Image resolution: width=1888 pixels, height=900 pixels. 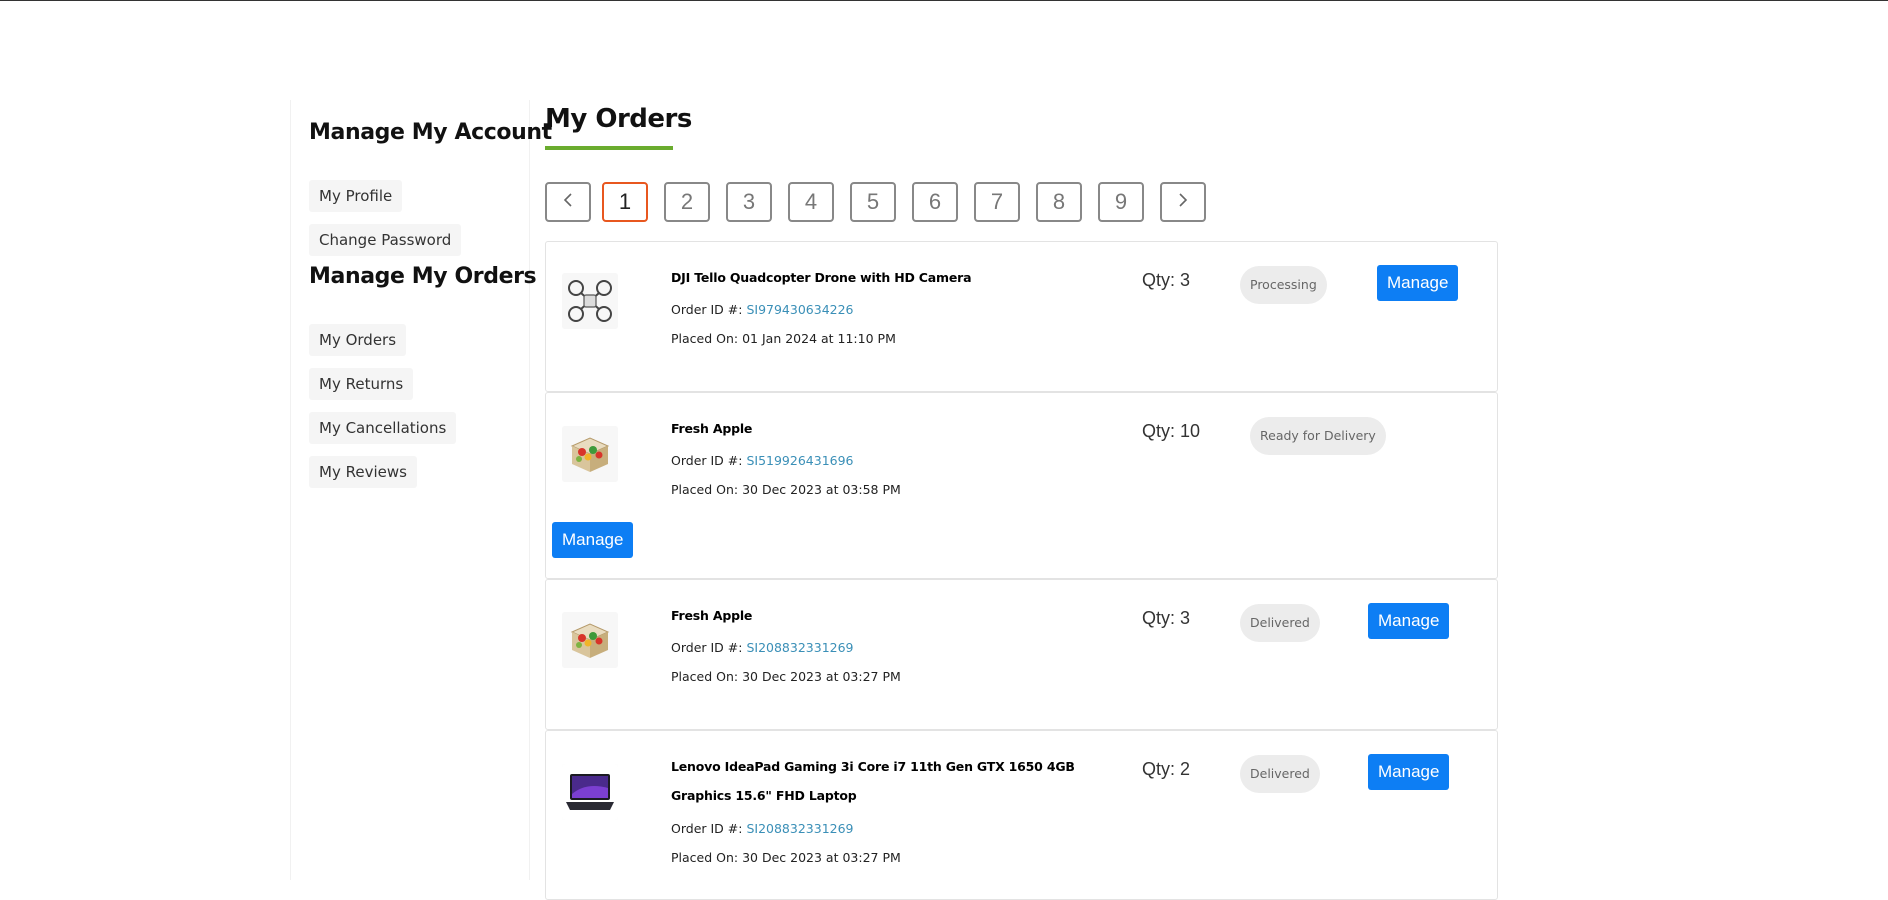 I want to click on sidebar-item-change-password: Change Password, so click(x=385, y=240).